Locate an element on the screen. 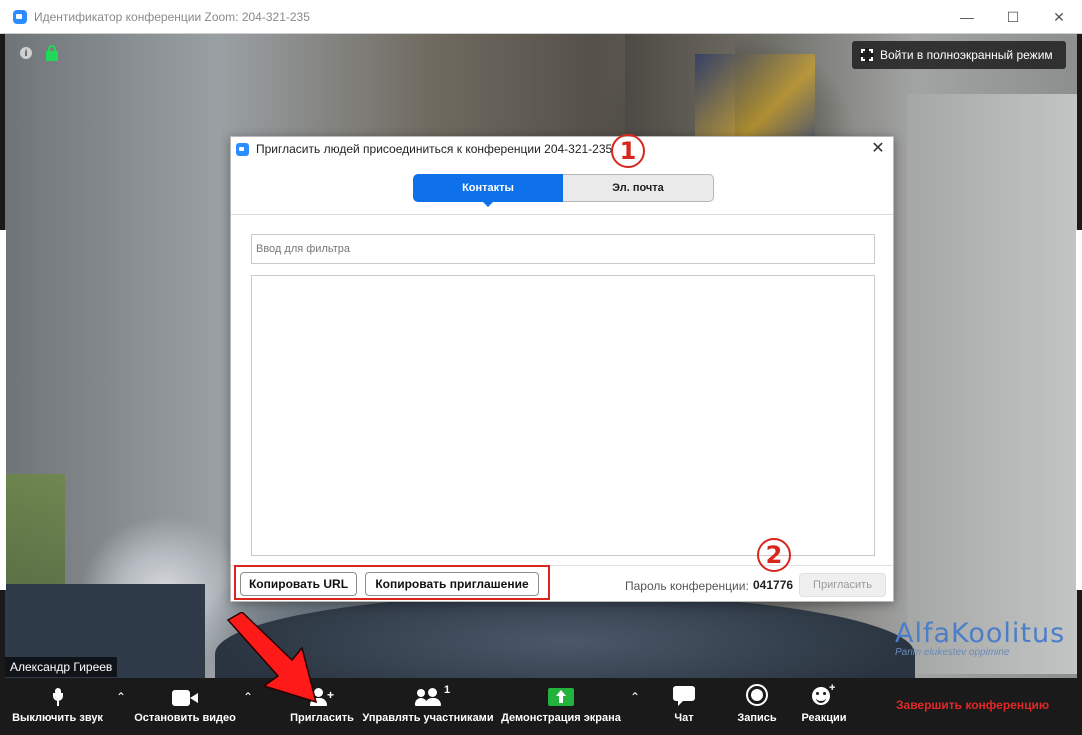 The height and width of the screenshot is (735, 1082). password-value: 041776 is located at coordinates (773, 585).